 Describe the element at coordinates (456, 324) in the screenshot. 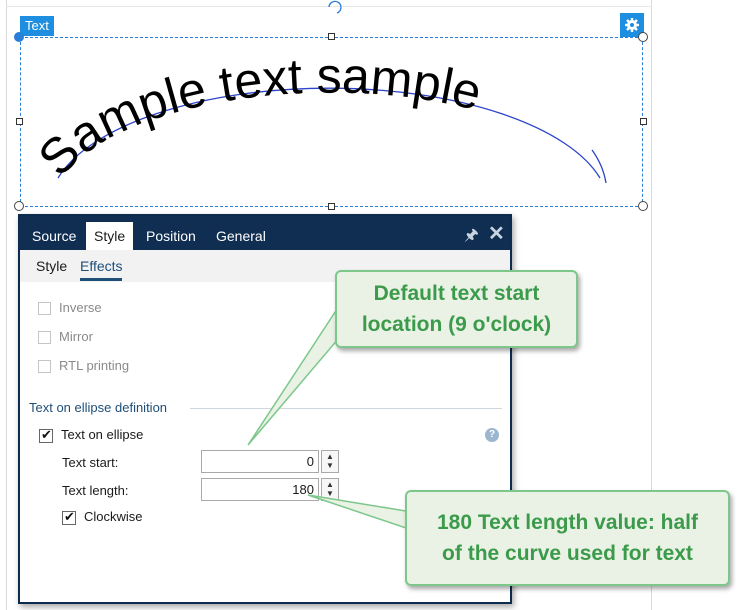

I see `start-callout-line2: location (9 o'clock)` at that location.